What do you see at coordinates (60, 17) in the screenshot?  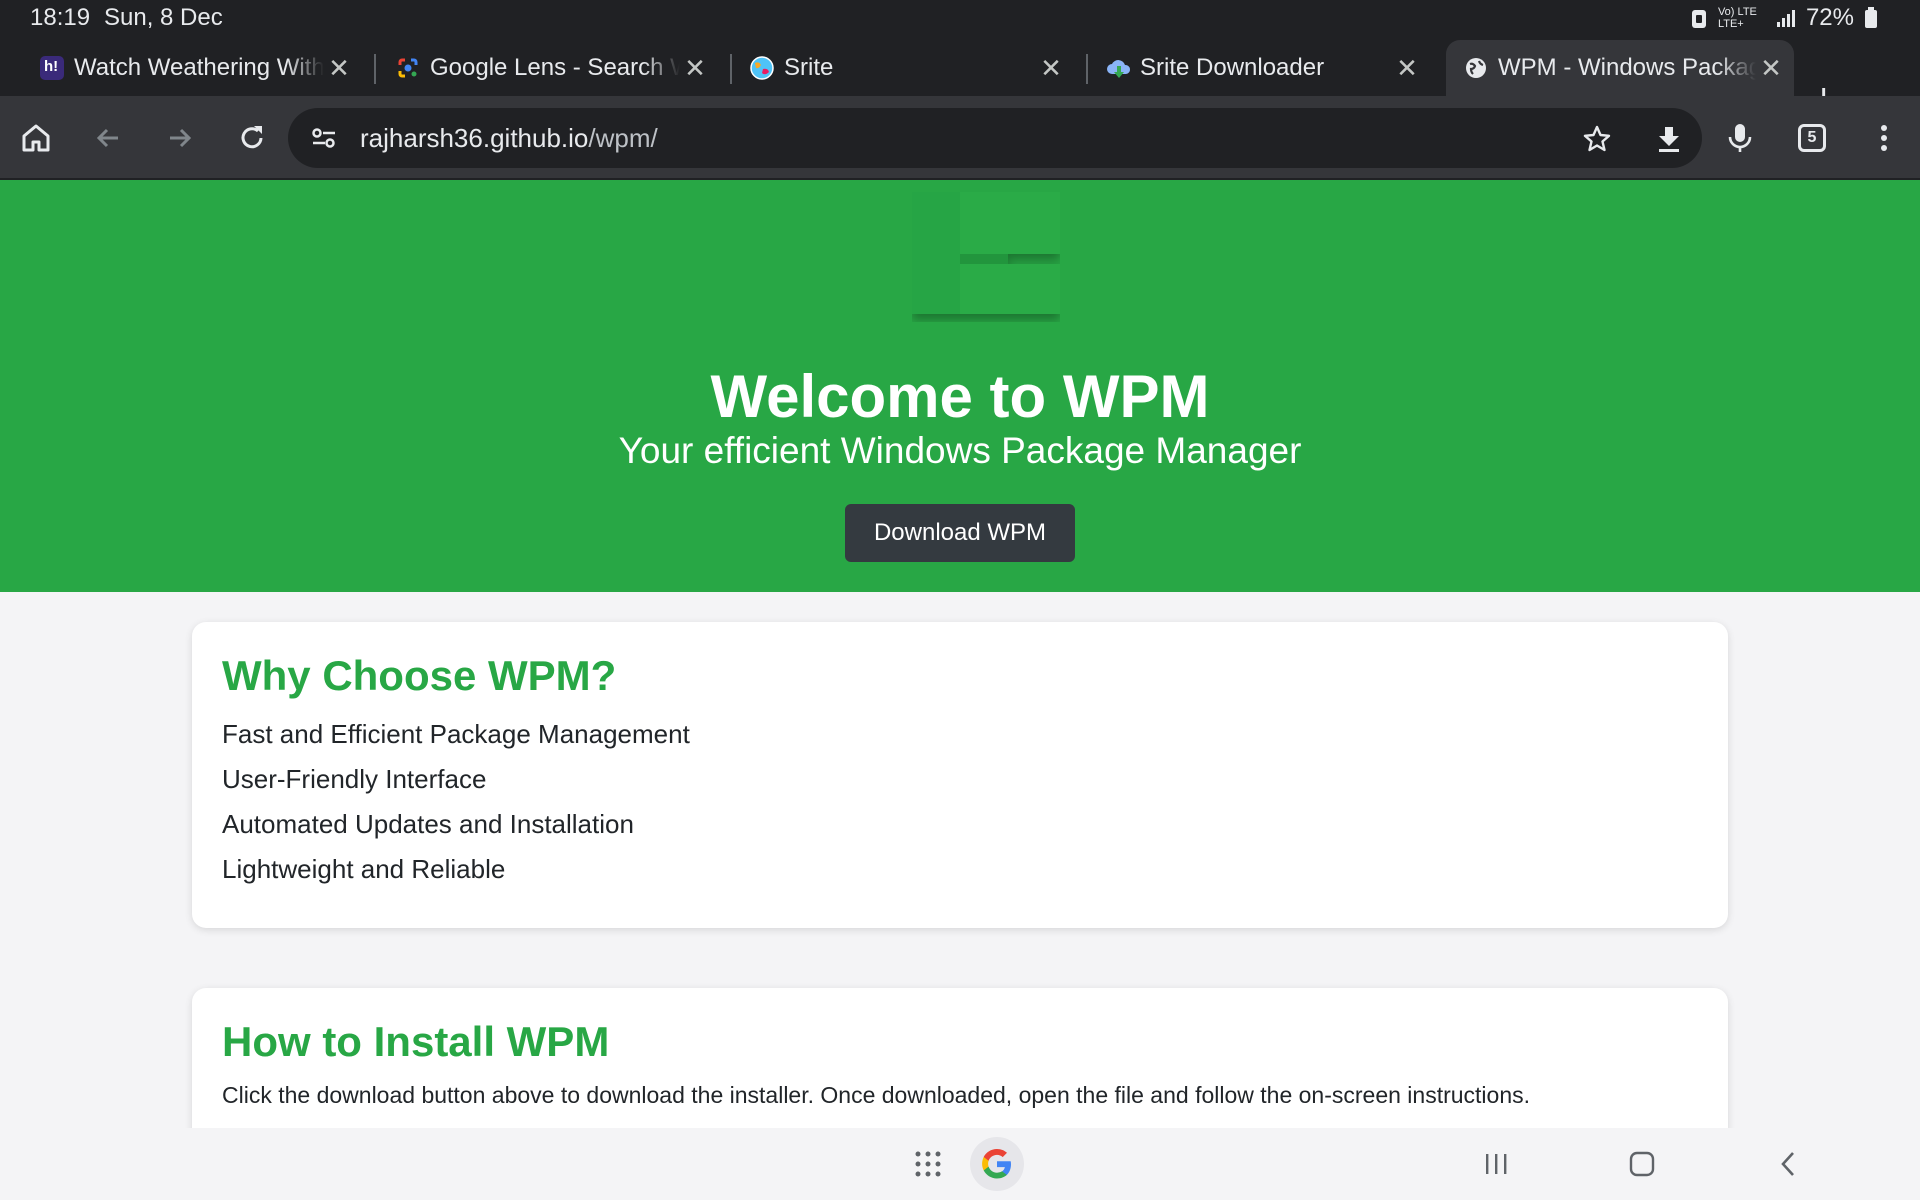 I see `status-time: 18:19` at bounding box center [60, 17].